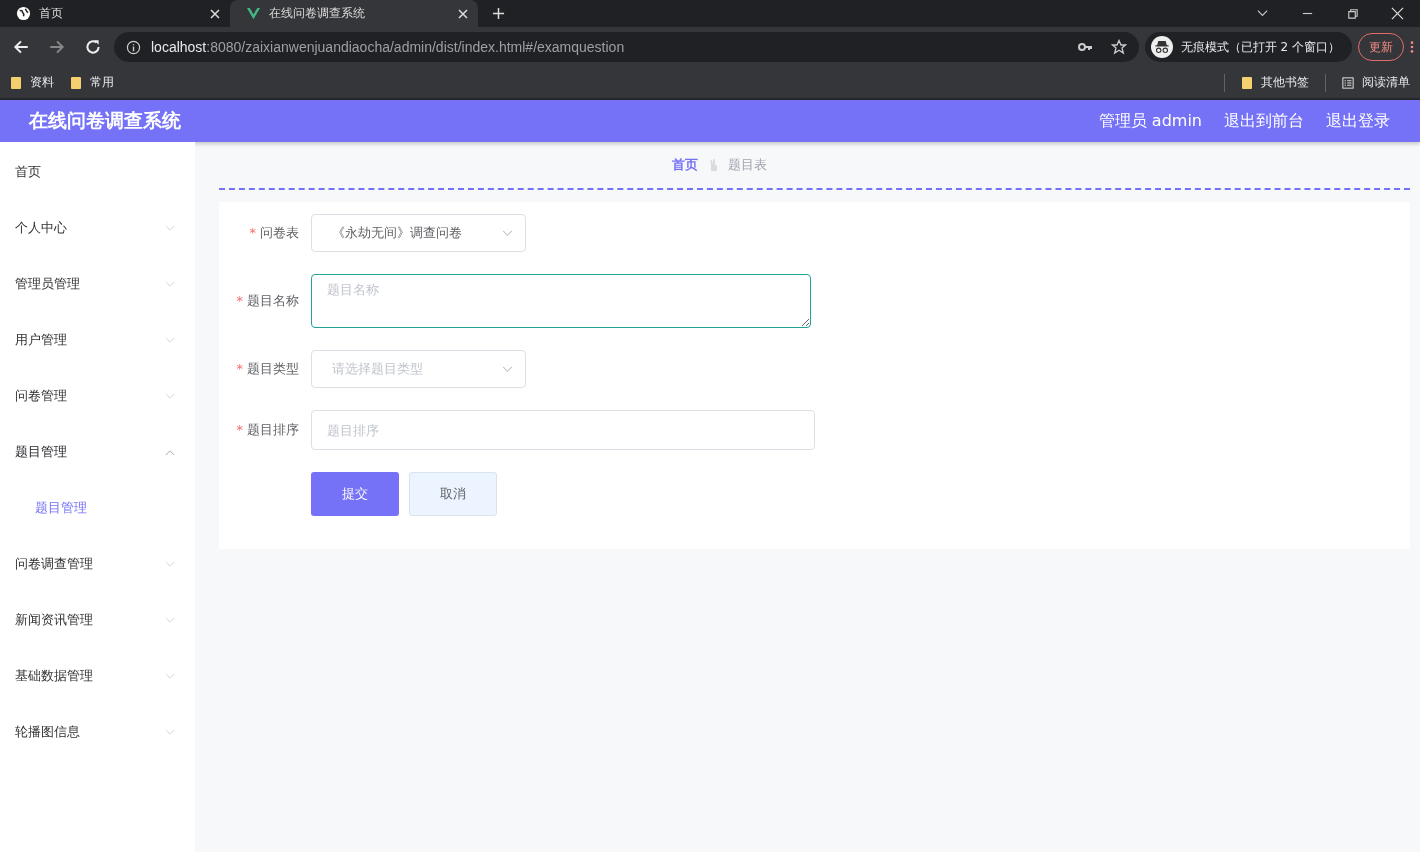 The width and height of the screenshot is (1420, 852). Describe the element at coordinates (267, 301) in the screenshot. I see `field-label: * 题目名称` at that location.